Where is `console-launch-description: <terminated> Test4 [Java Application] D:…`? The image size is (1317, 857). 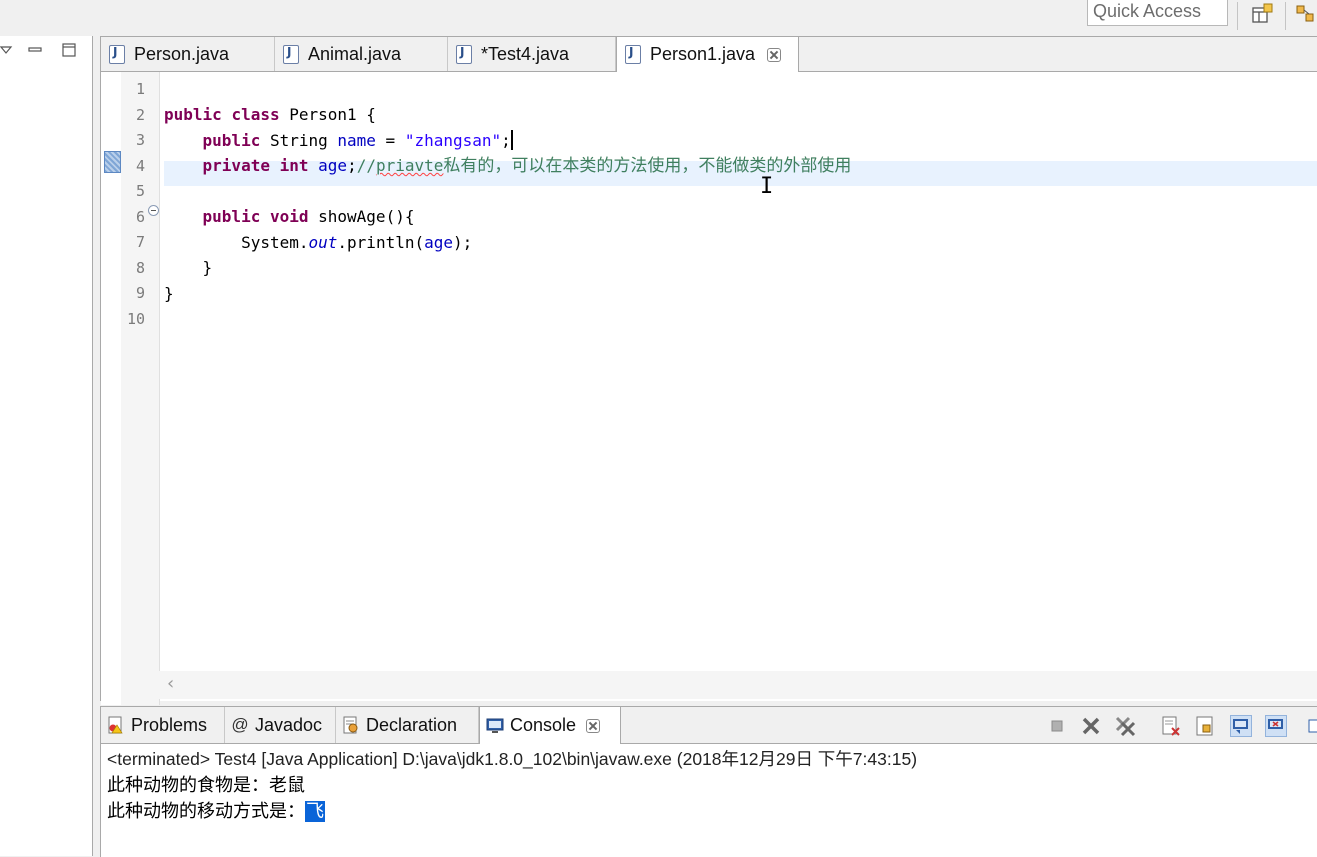
console-launch-description: <terminated> Test4 [Java Application] D:… is located at coordinates (512, 759).